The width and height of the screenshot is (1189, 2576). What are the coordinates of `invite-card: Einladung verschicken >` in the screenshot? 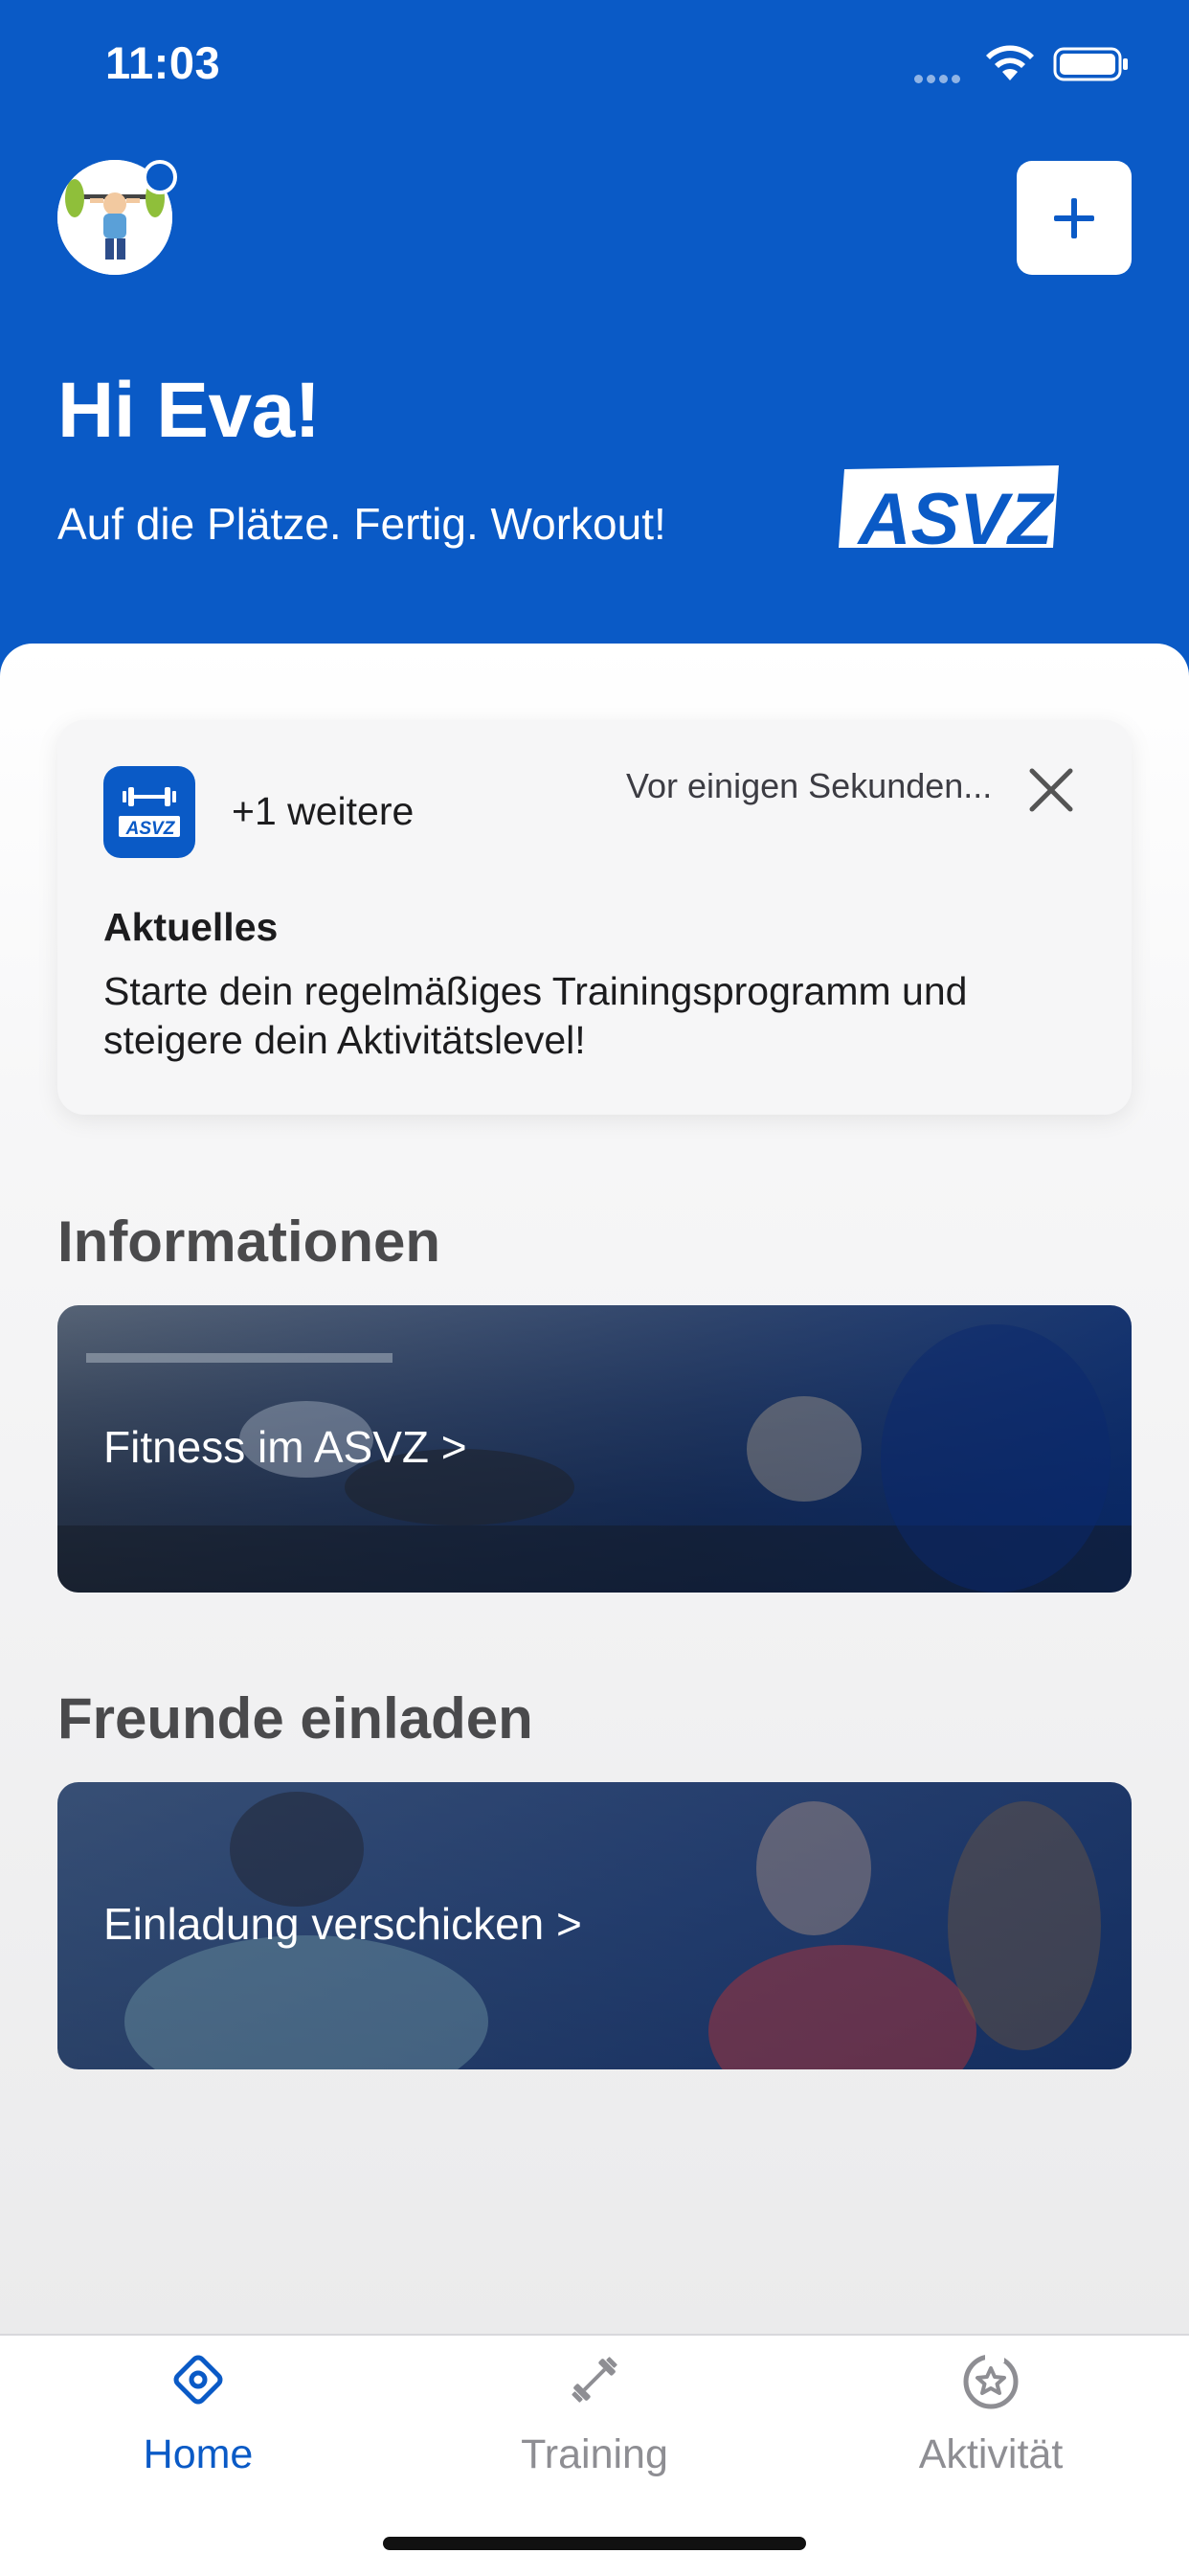 It's located at (594, 1925).